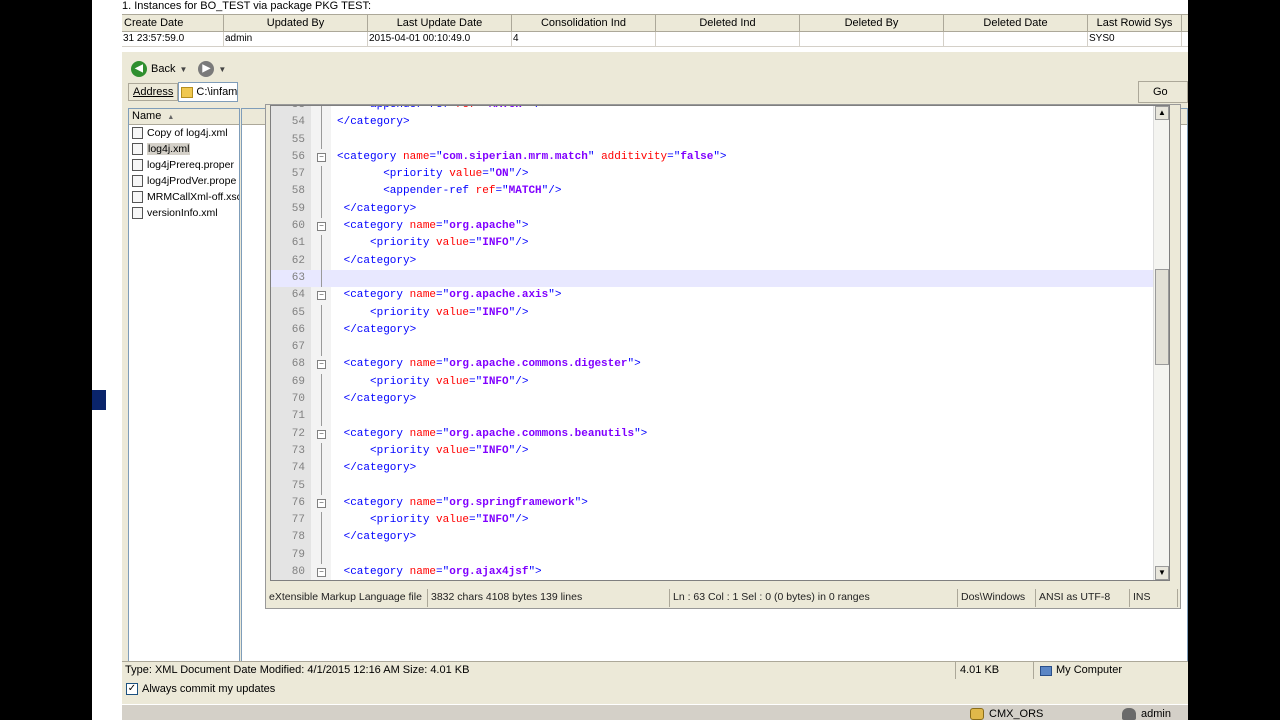 The image size is (1280, 720). What do you see at coordinates (200, 689) in the screenshot?
I see `always-commit-checkbox-row: ✓ Always commit my updates` at bounding box center [200, 689].